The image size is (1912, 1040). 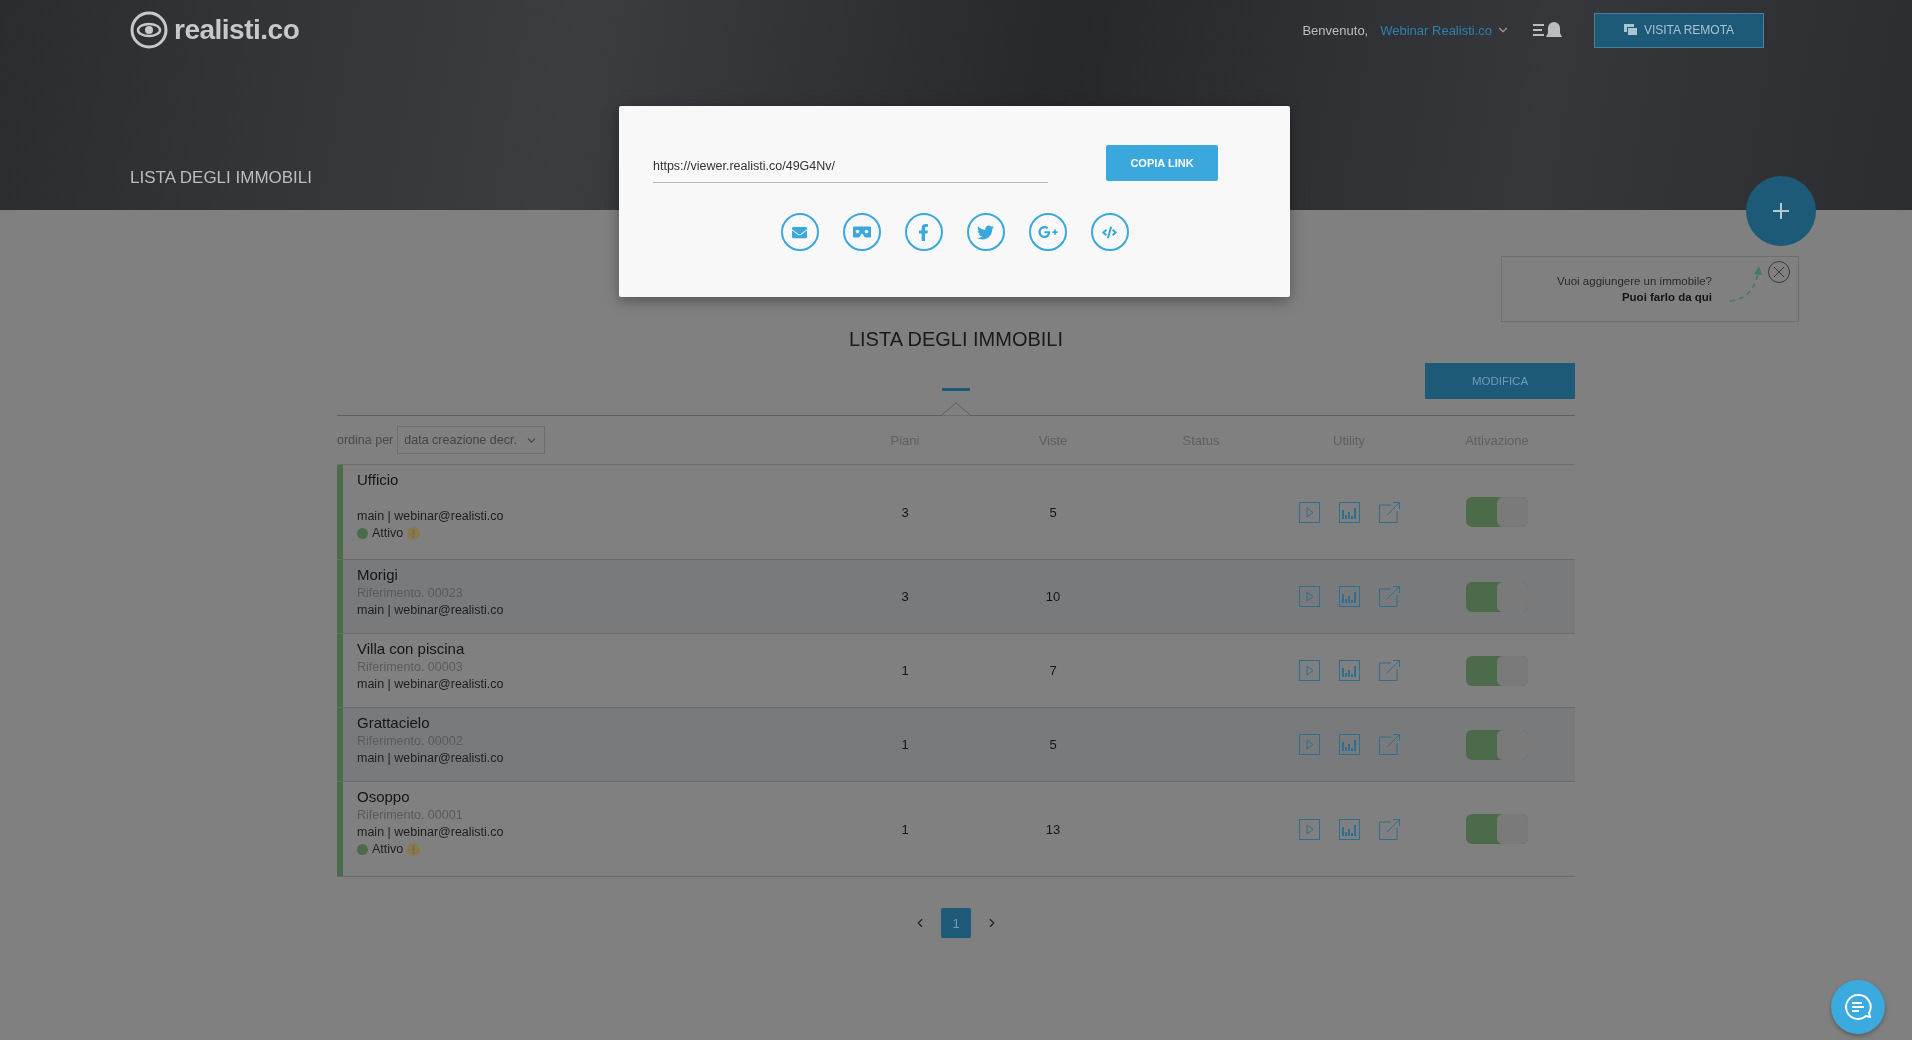 What do you see at coordinates (471, 440) in the screenshot?
I see `sort-dropdown: data creazione decr.` at bounding box center [471, 440].